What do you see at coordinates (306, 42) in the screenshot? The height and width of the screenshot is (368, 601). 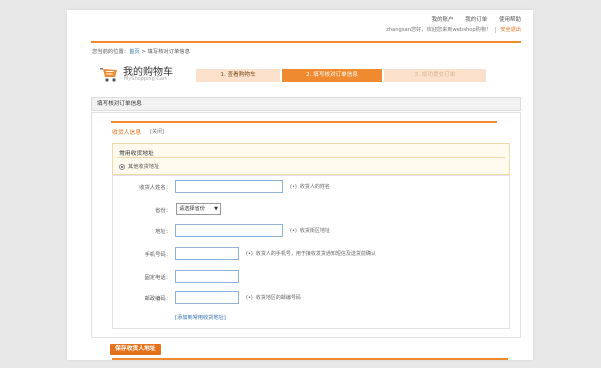 I see `header-divider` at bounding box center [306, 42].